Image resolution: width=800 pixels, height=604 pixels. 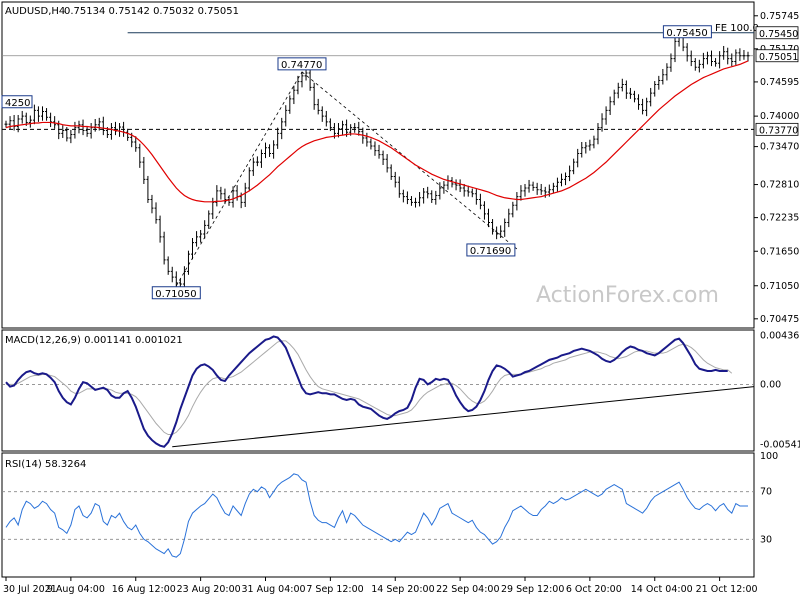 I want to click on rsi-ytick-label: 100, so click(x=769, y=456).